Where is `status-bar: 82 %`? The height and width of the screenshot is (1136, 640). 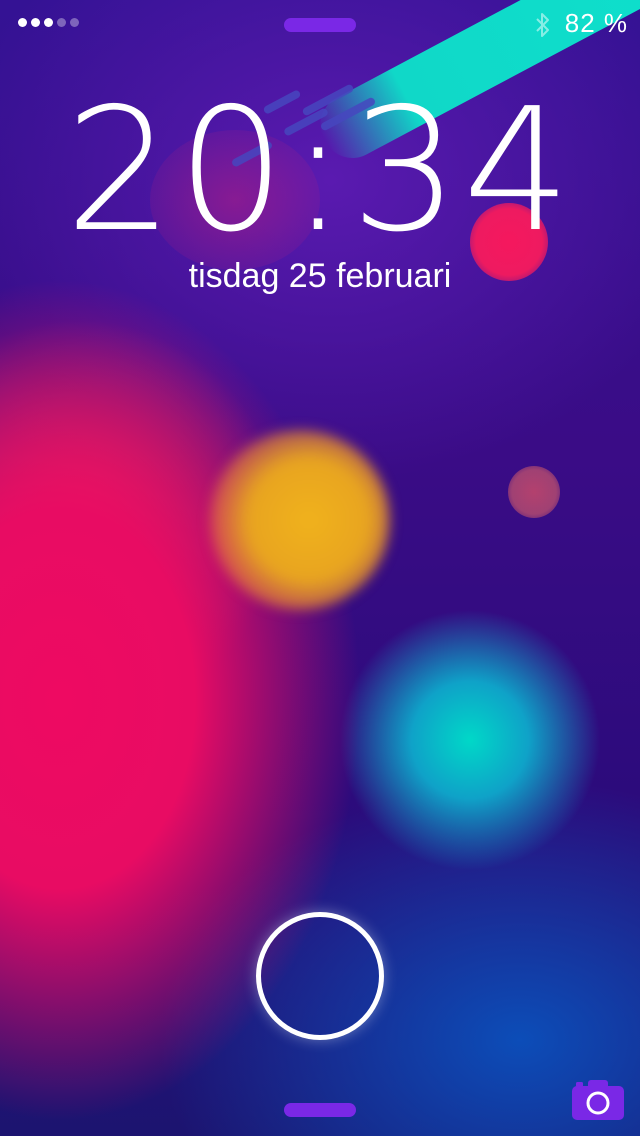 status-bar: 82 % is located at coordinates (320, 22).